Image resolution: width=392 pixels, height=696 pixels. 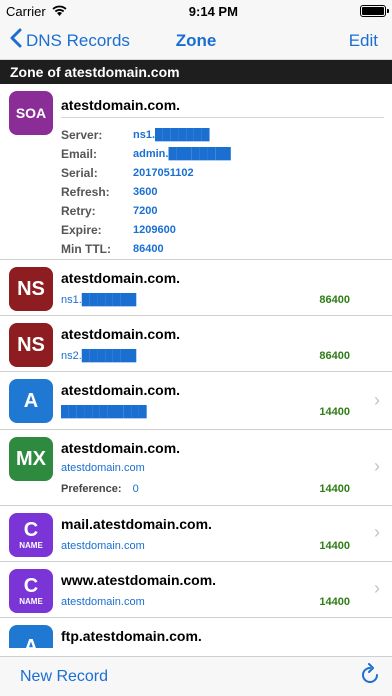 I want to click on soa-field-label: Server:, so click(x=82, y=135).